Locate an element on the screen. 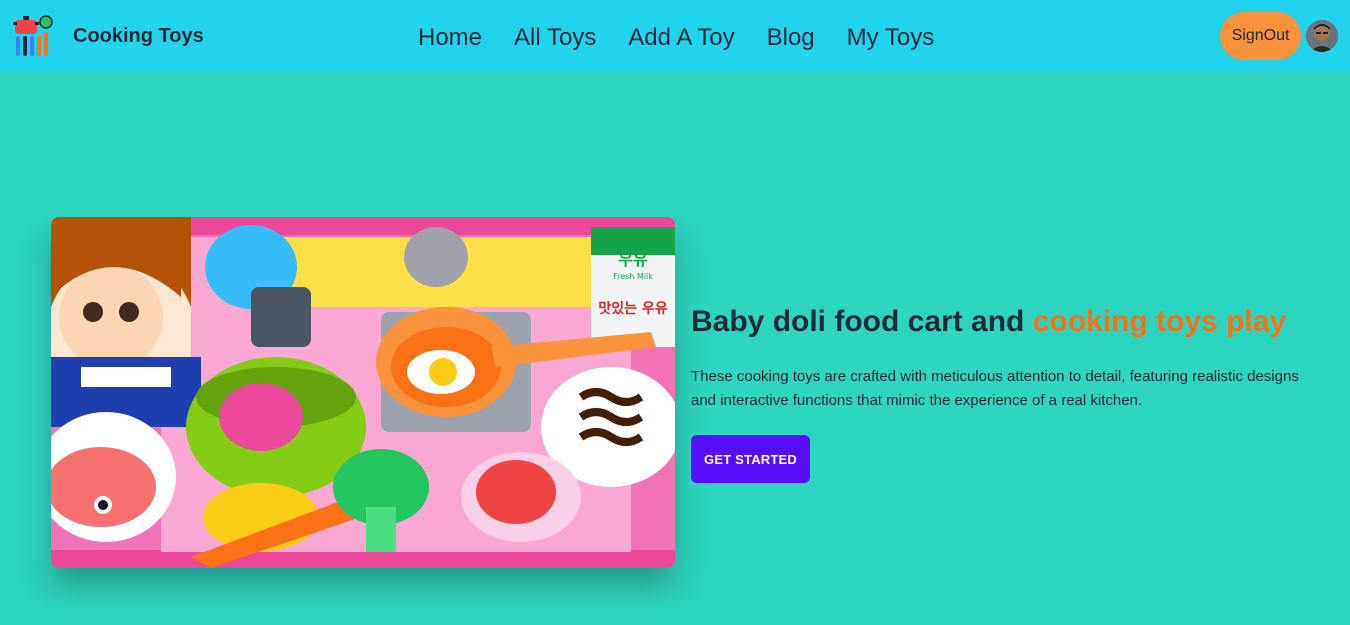  nav-links: Home All Toys Add A Toy Blog My Toys is located at coordinates (692, 38).